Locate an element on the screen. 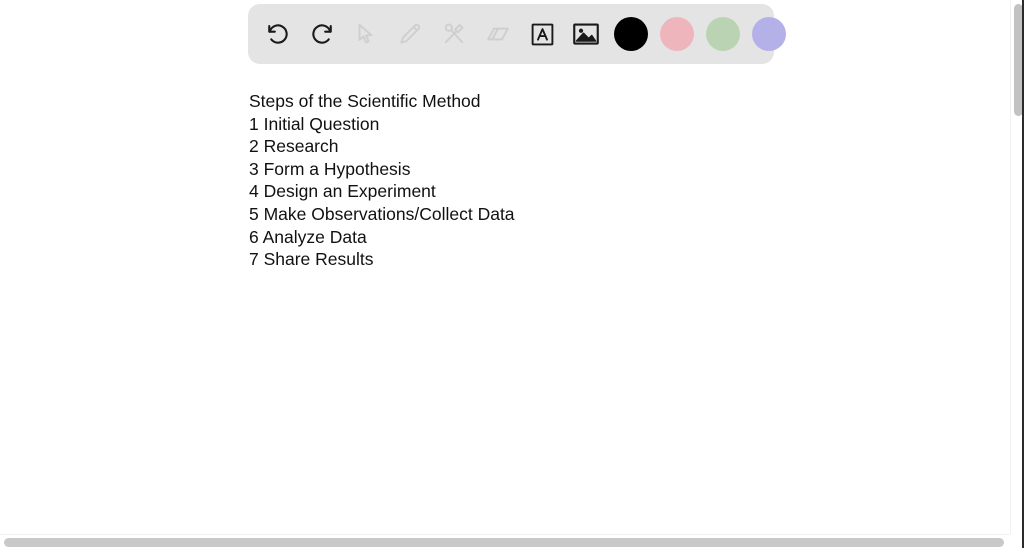 The width and height of the screenshot is (1024, 548). color-swatch-pink-wrap is located at coordinates (677, 34).